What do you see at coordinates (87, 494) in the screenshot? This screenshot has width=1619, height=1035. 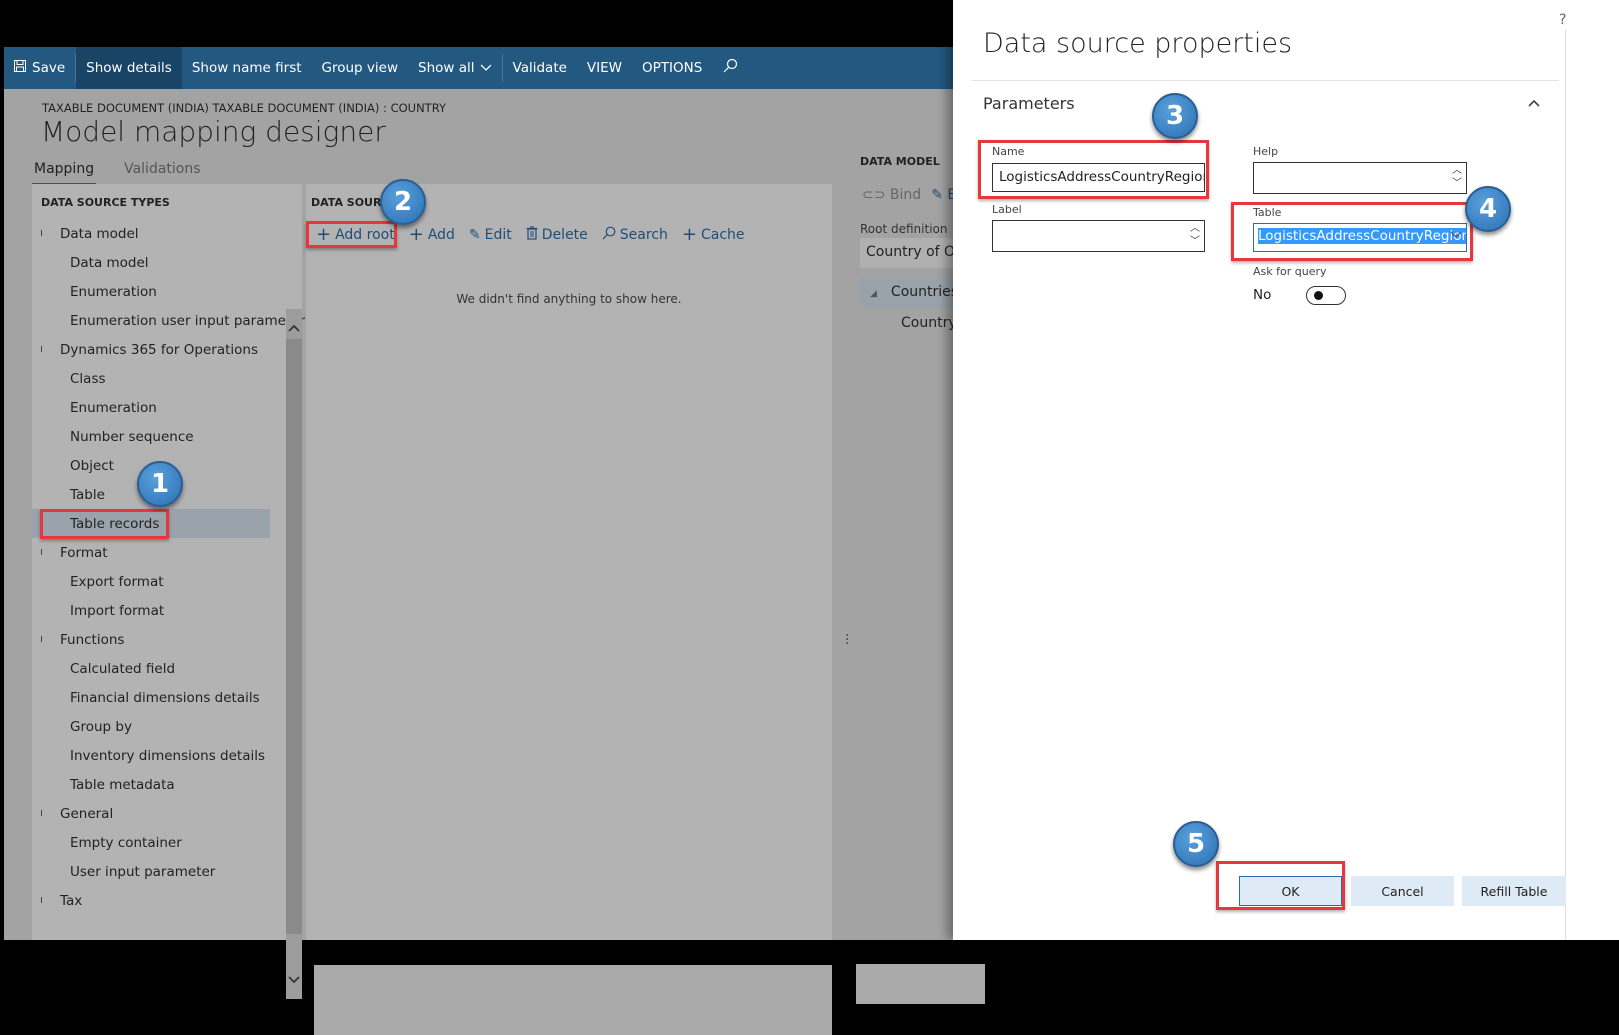 I see `tree-item-label: Table` at bounding box center [87, 494].